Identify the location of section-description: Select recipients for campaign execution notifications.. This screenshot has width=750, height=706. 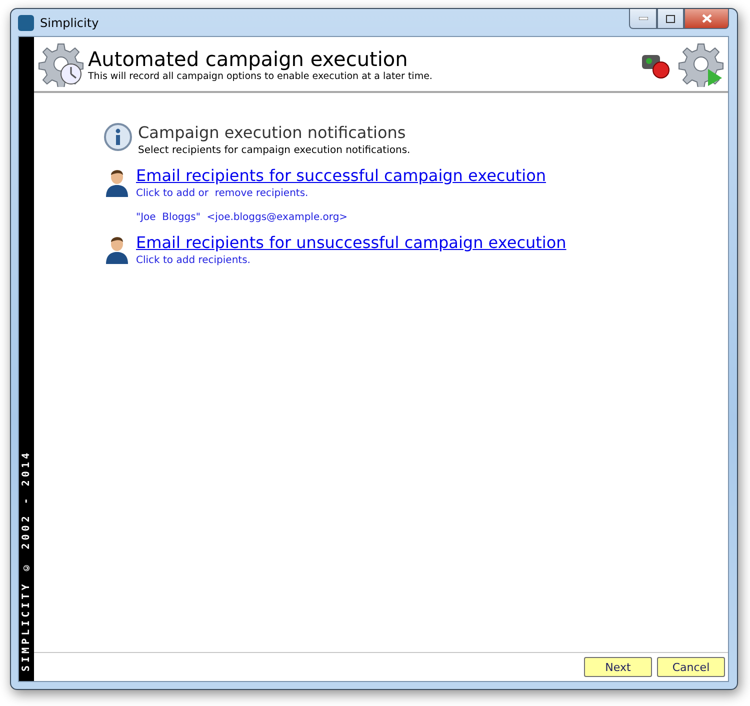
(274, 150).